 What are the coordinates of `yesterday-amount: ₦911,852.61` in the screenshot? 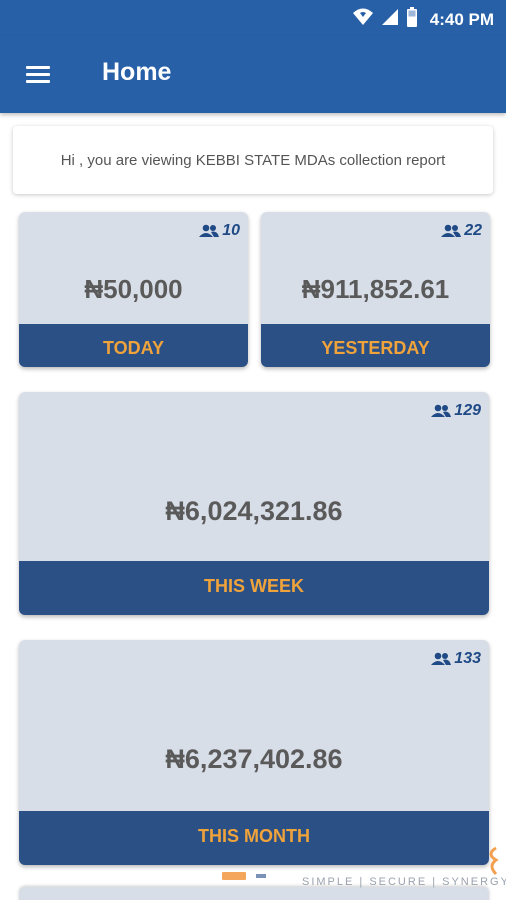 It's located at (375, 289).